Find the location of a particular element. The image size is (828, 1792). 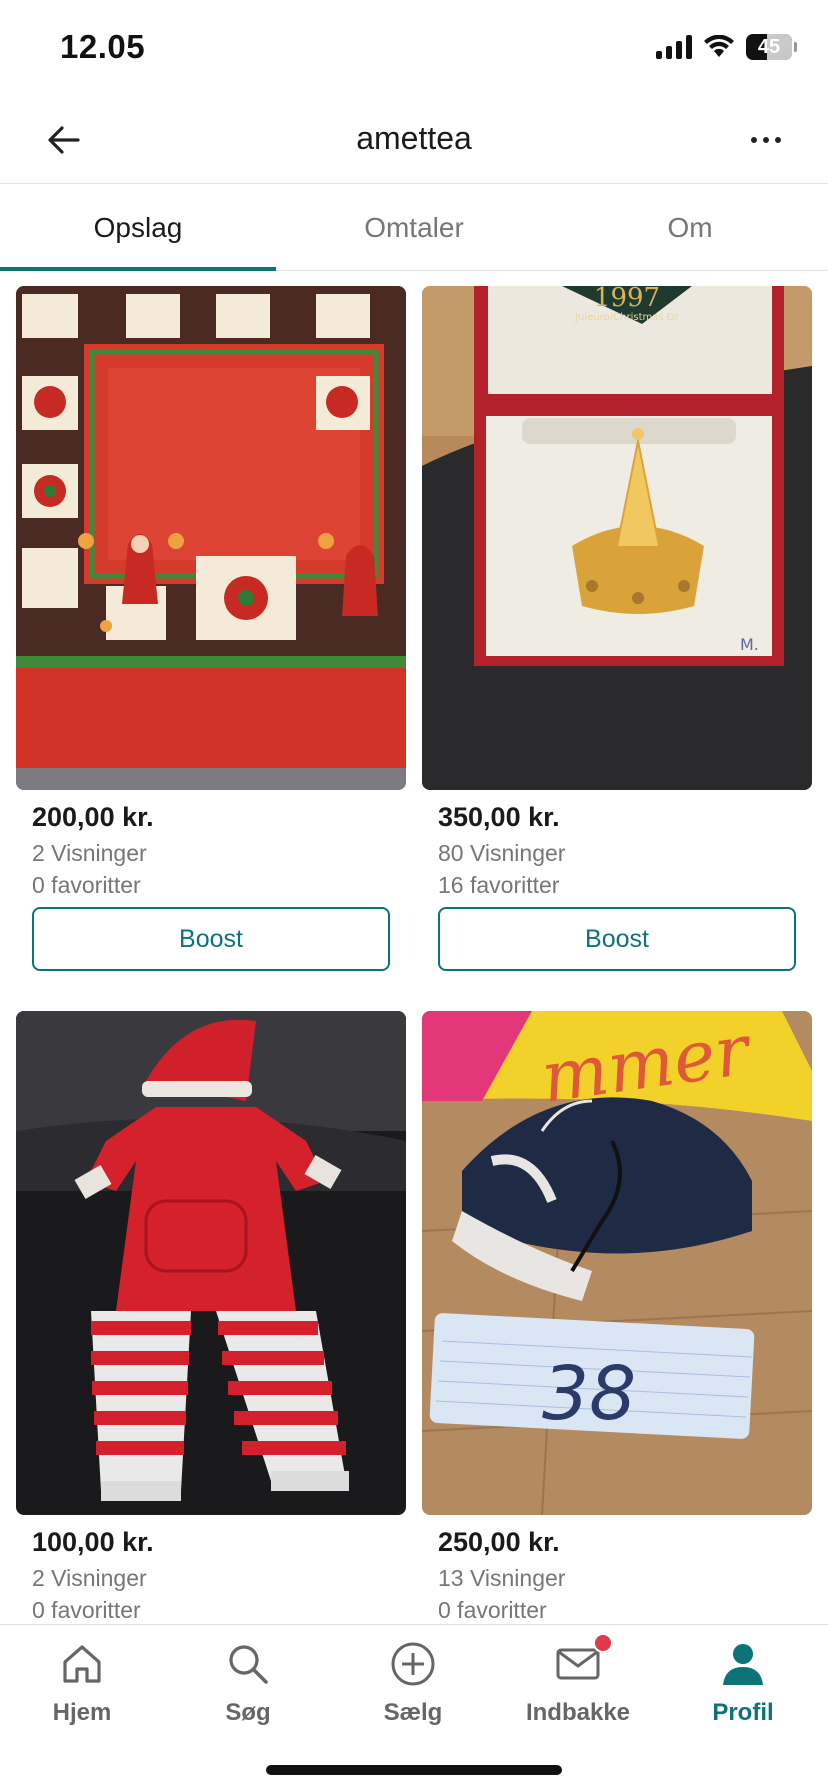

listing-views: 80 Visninger is located at coordinates (502, 853).